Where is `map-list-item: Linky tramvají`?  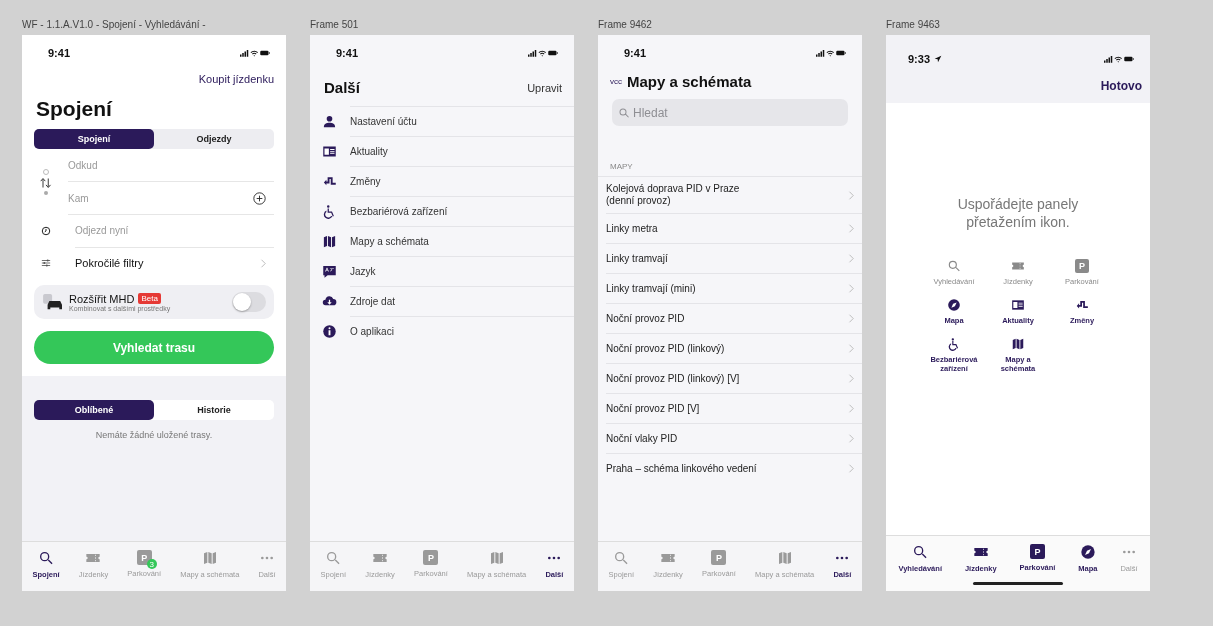
map-list-item: Linky tramvají is located at coordinates (734, 258).